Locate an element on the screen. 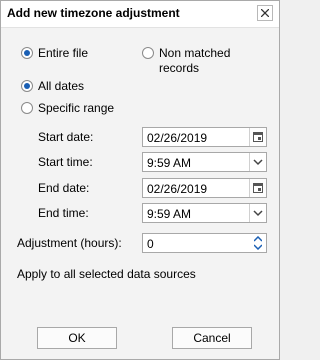  apply-to-sources-text: Apply to all selected data sources is located at coordinates (106, 274).